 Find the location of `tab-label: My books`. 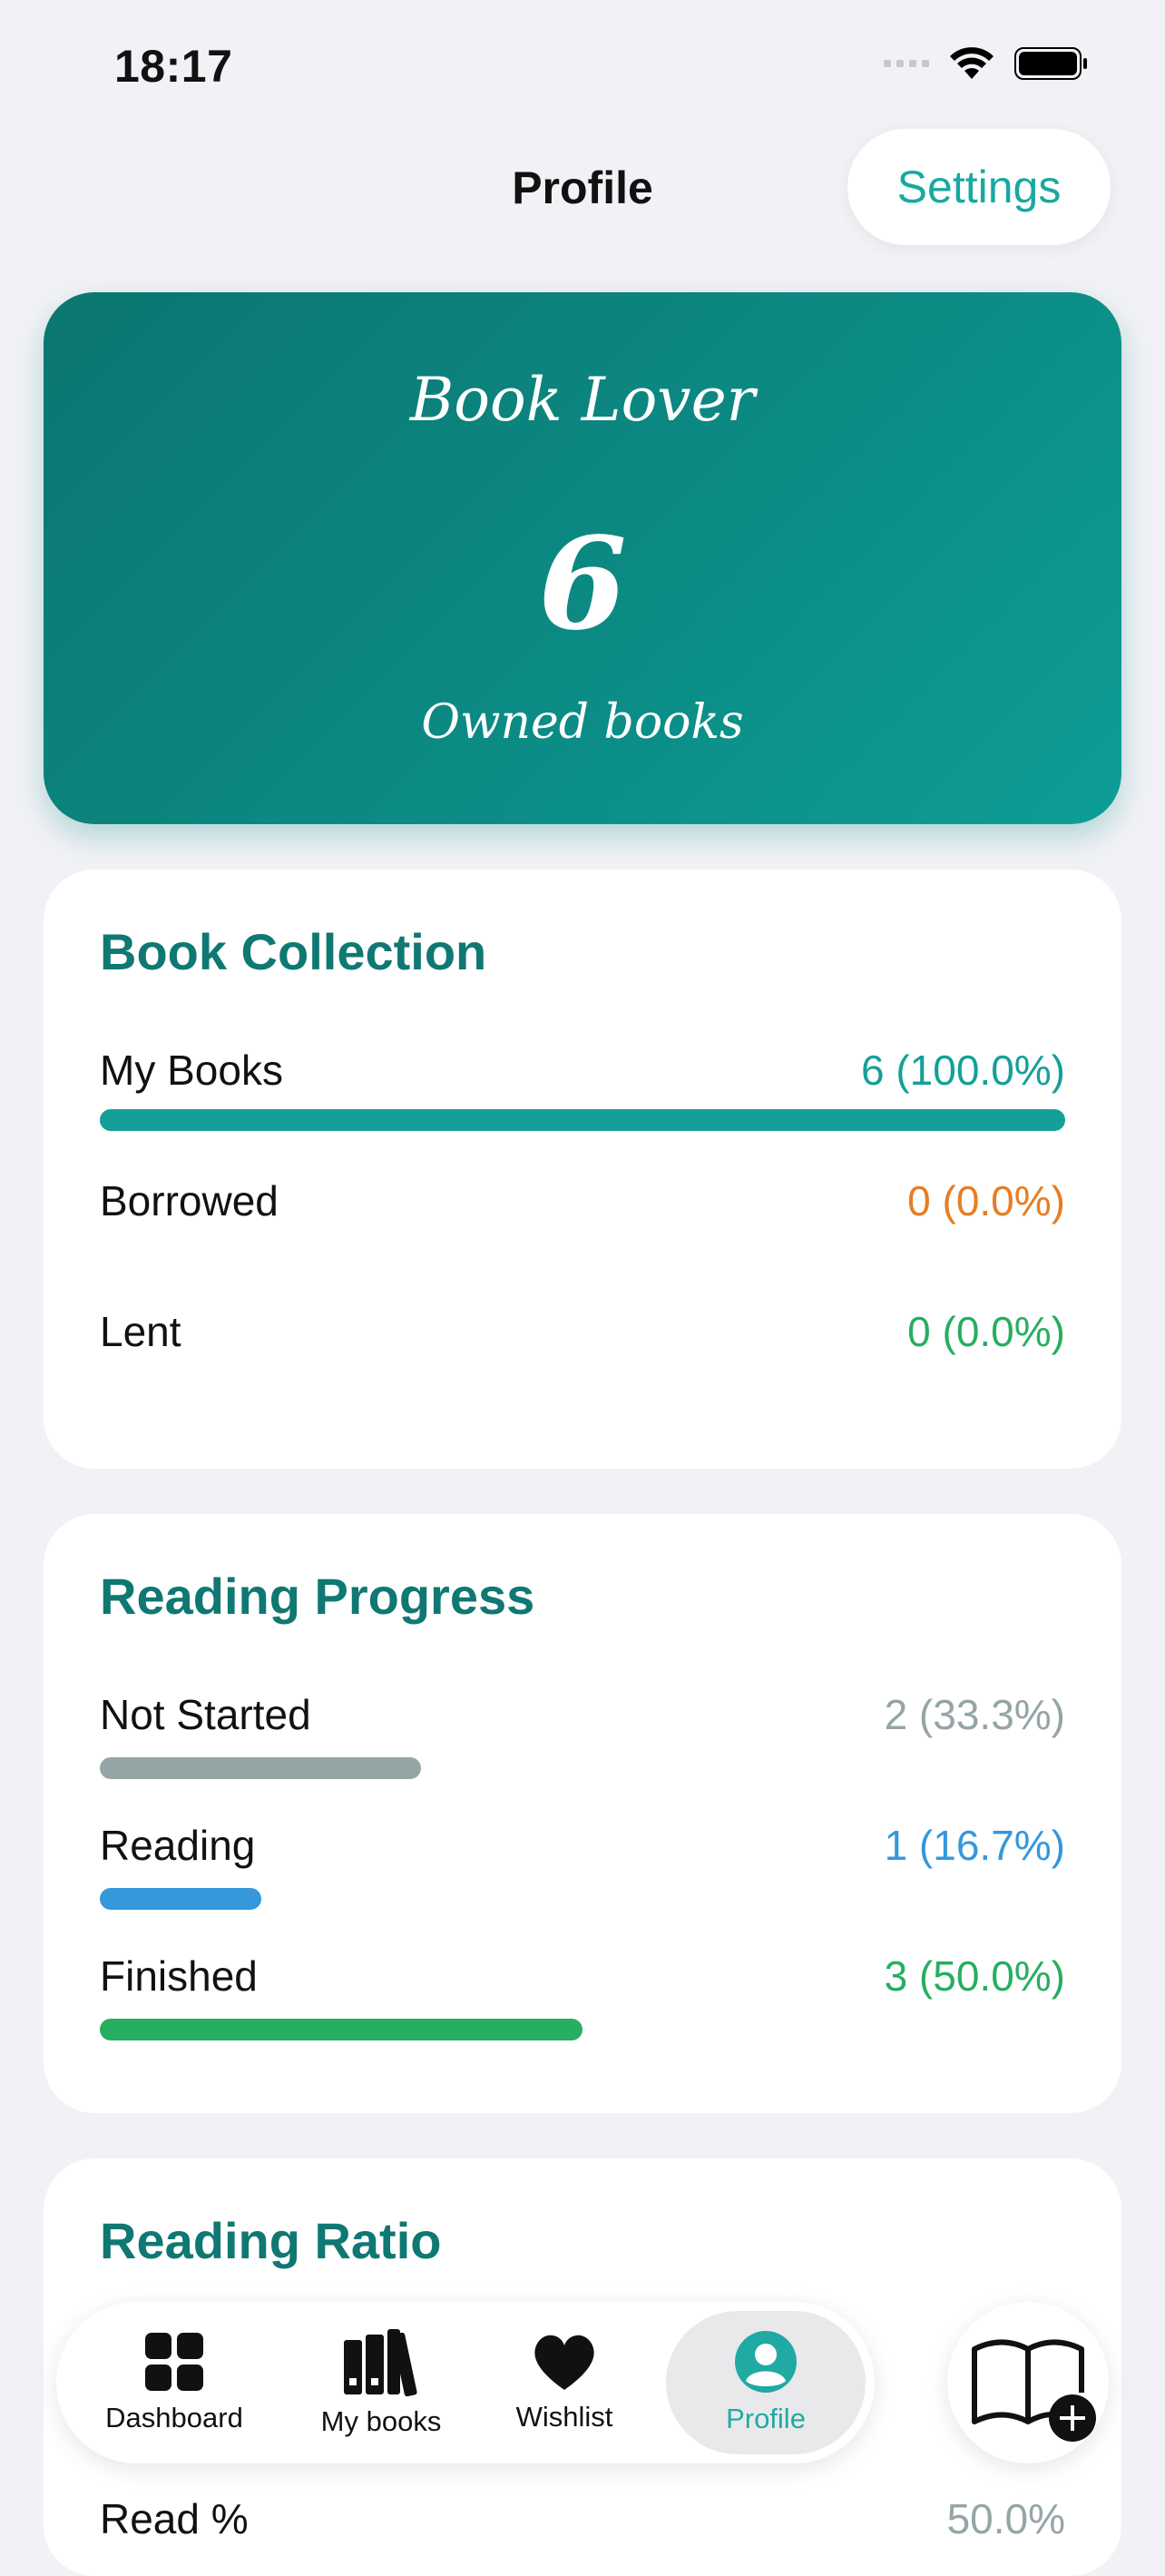

tab-label: My books is located at coordinates (381, 2421).